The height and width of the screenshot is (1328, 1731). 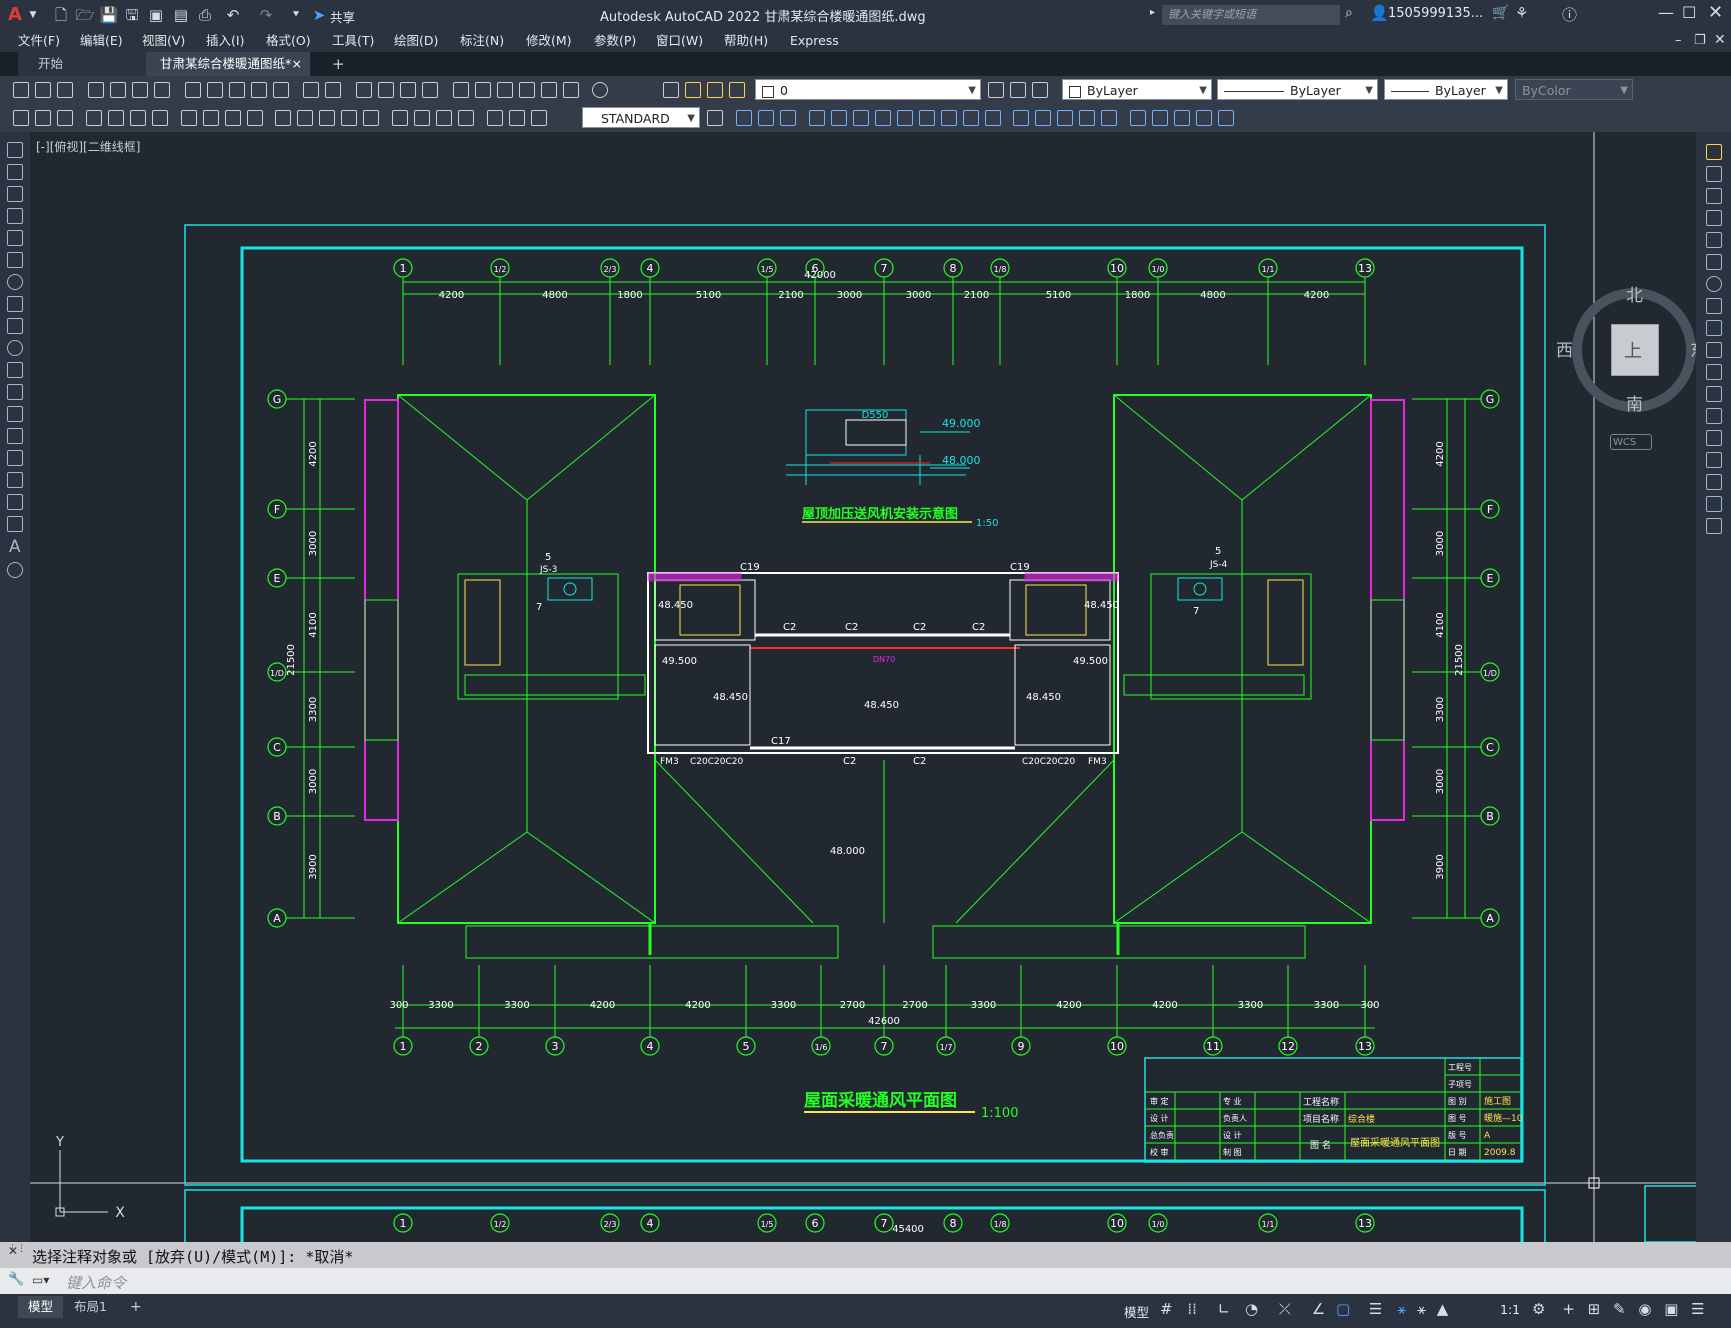 I want to click on move-icon, so click(x=1714, y=262).